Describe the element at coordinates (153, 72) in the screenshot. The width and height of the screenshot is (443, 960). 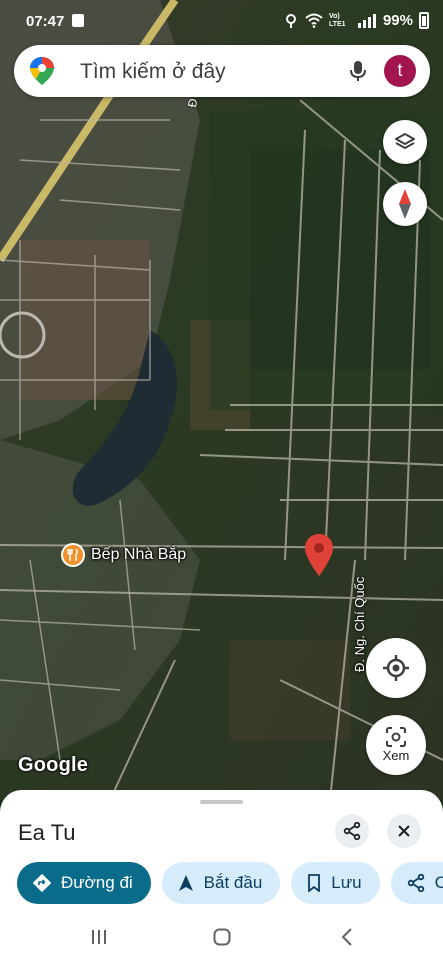
I see `search-input: Tìm kiếm ở đây` at that location.